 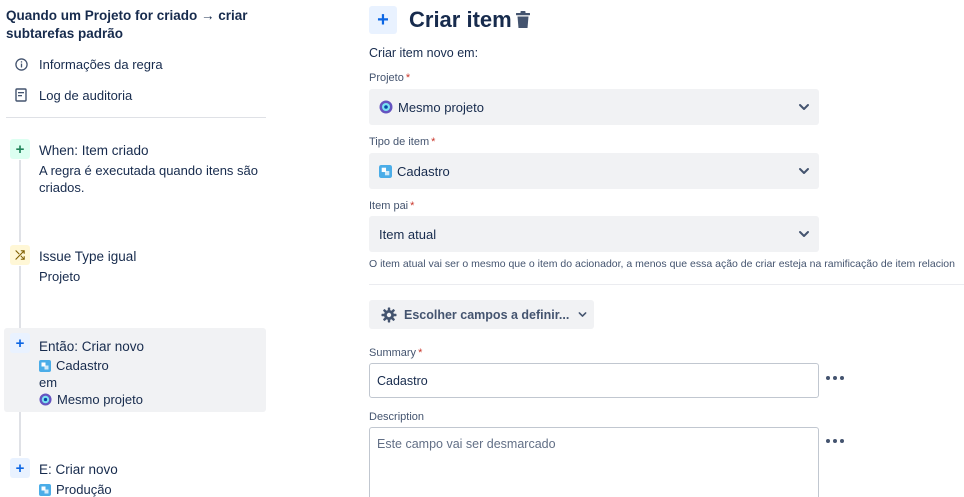 I want to click on summary-label: Summary *, so click(x=396, y=353).